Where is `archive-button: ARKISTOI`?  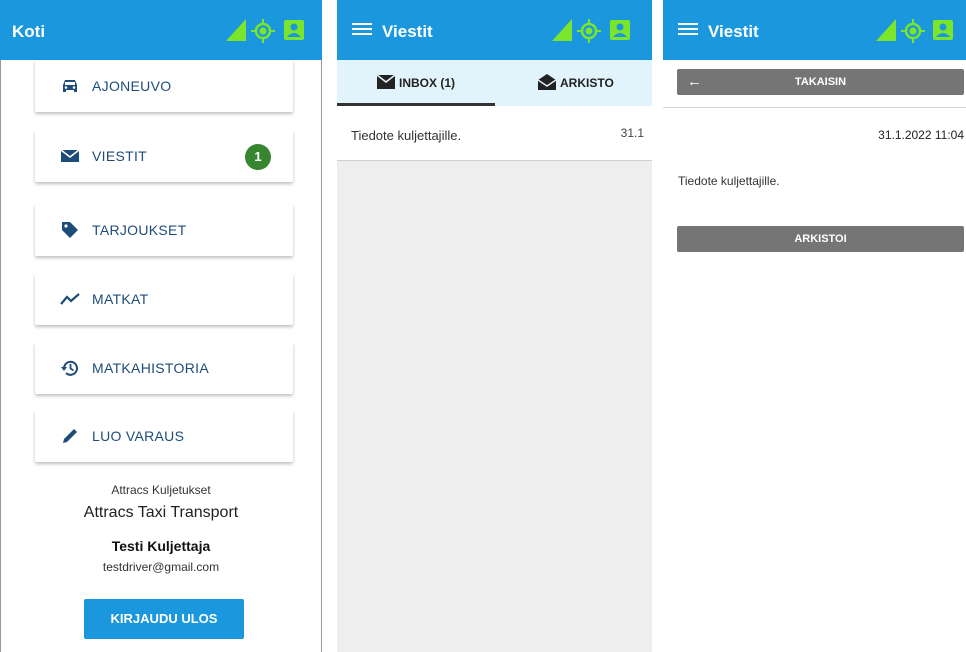
archive-button: ARKISTOI is located at coordinates (820, 239).